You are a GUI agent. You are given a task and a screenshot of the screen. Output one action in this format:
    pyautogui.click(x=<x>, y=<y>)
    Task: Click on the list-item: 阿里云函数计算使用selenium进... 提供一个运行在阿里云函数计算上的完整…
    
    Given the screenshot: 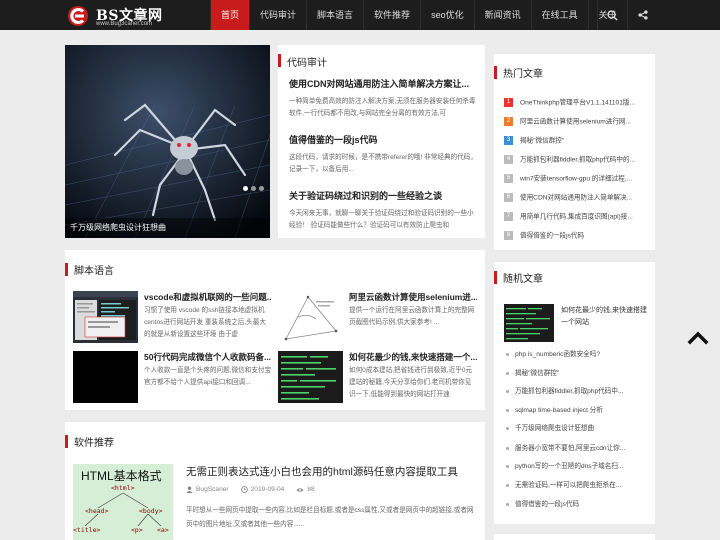 What is the action you would take?
    pyautogui.click(x=378, y=317)
    